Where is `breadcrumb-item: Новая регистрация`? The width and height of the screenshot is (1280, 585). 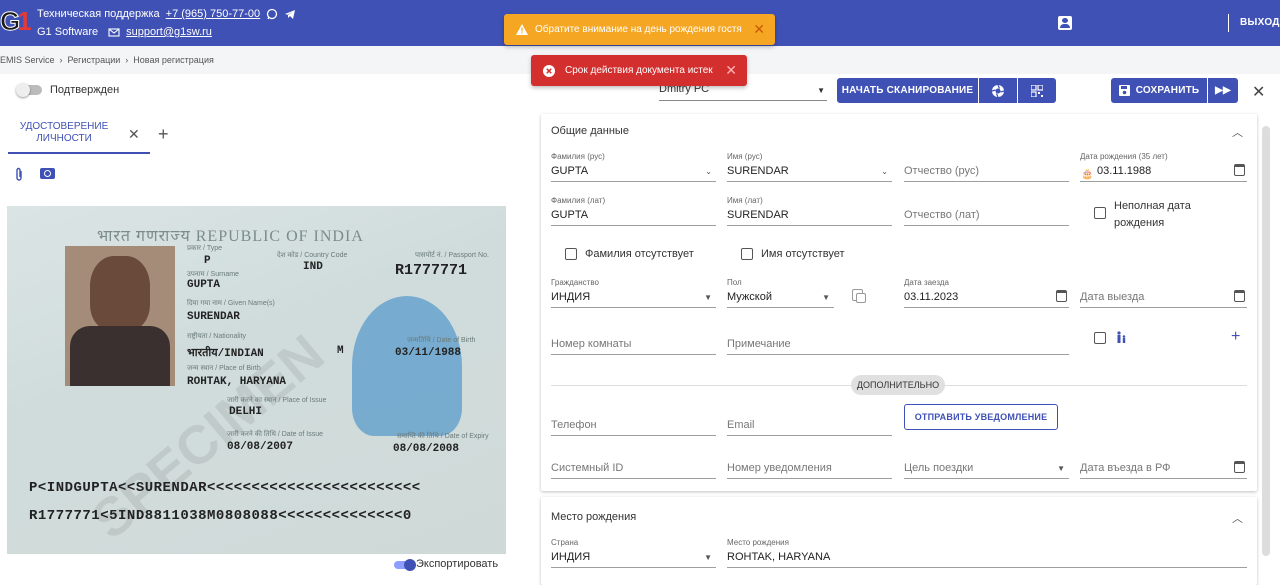 breadcrumb-item: Новая регистрация is located at coordinates (173, 60).